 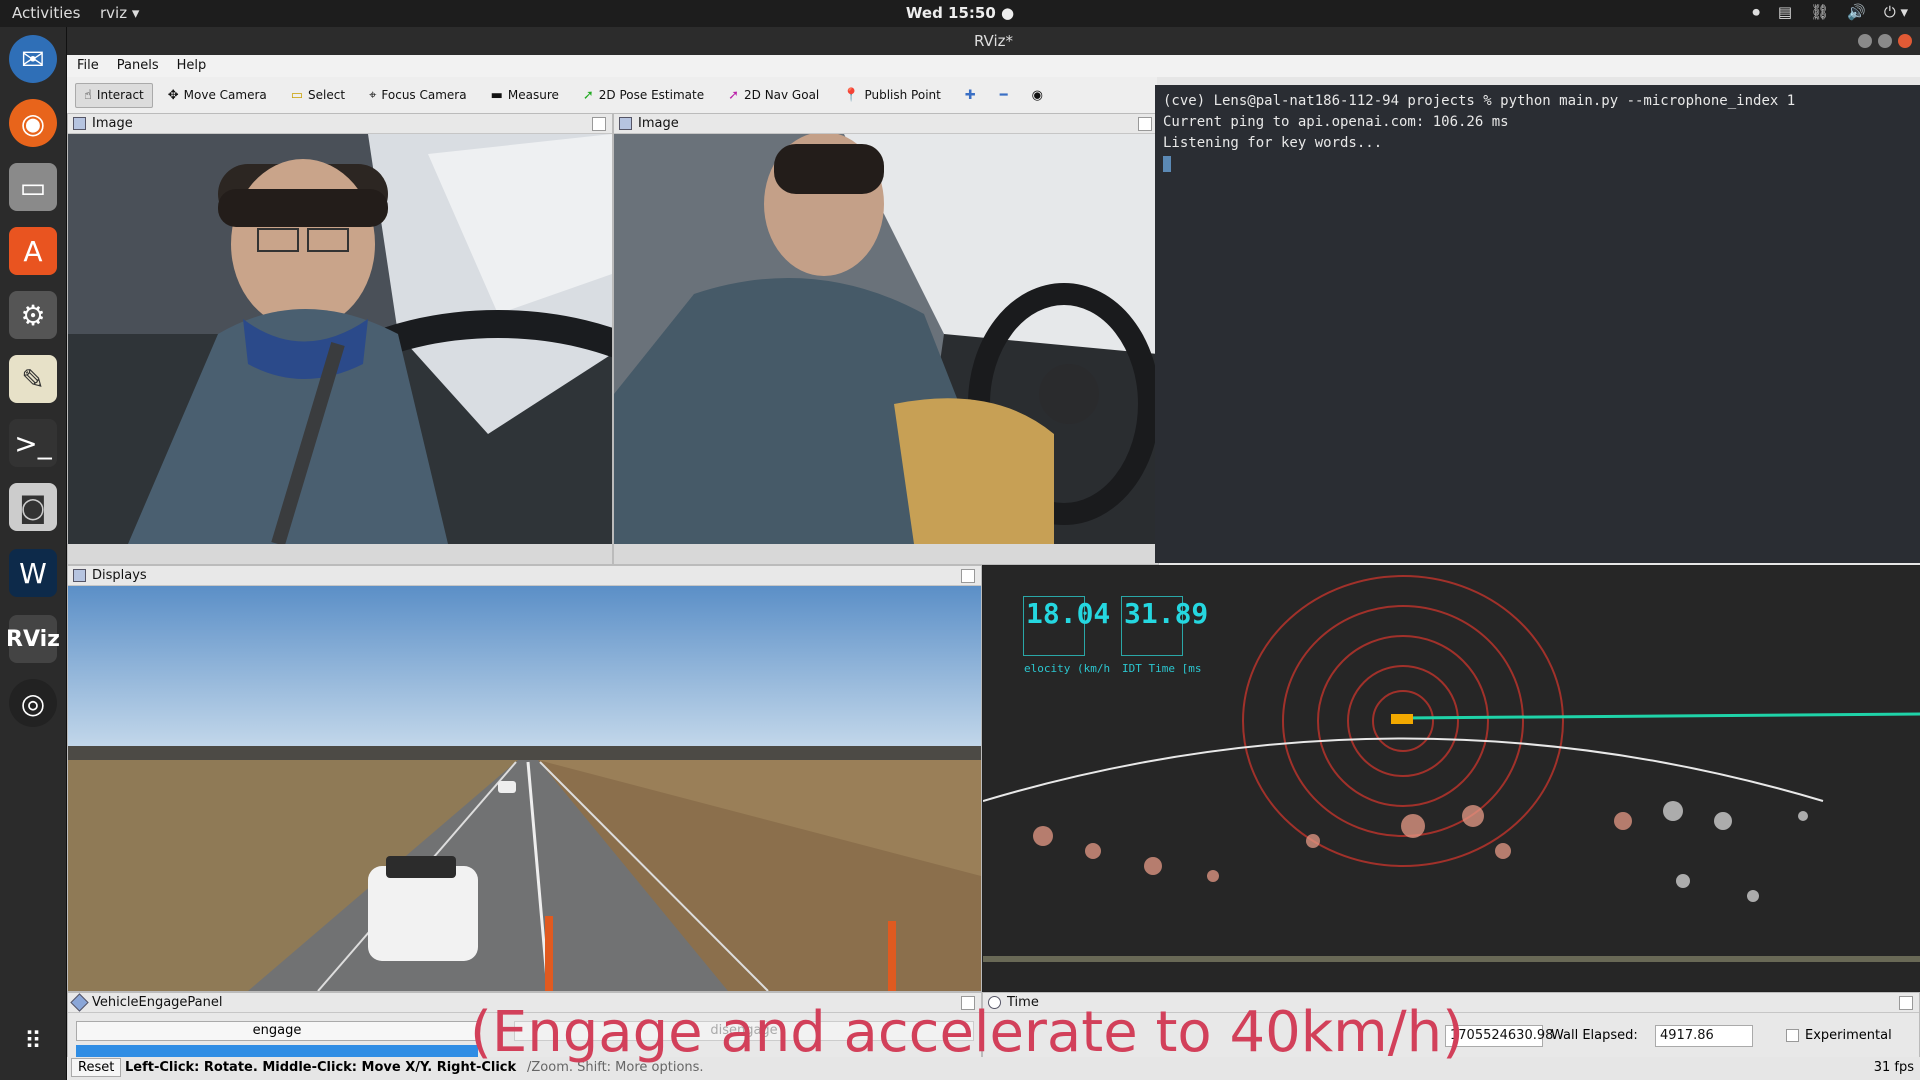 What do you see at coordinates (1856, 12) in the screenshot?
I see `volume-icon: 🔊` at bounding box center [1856, 12].